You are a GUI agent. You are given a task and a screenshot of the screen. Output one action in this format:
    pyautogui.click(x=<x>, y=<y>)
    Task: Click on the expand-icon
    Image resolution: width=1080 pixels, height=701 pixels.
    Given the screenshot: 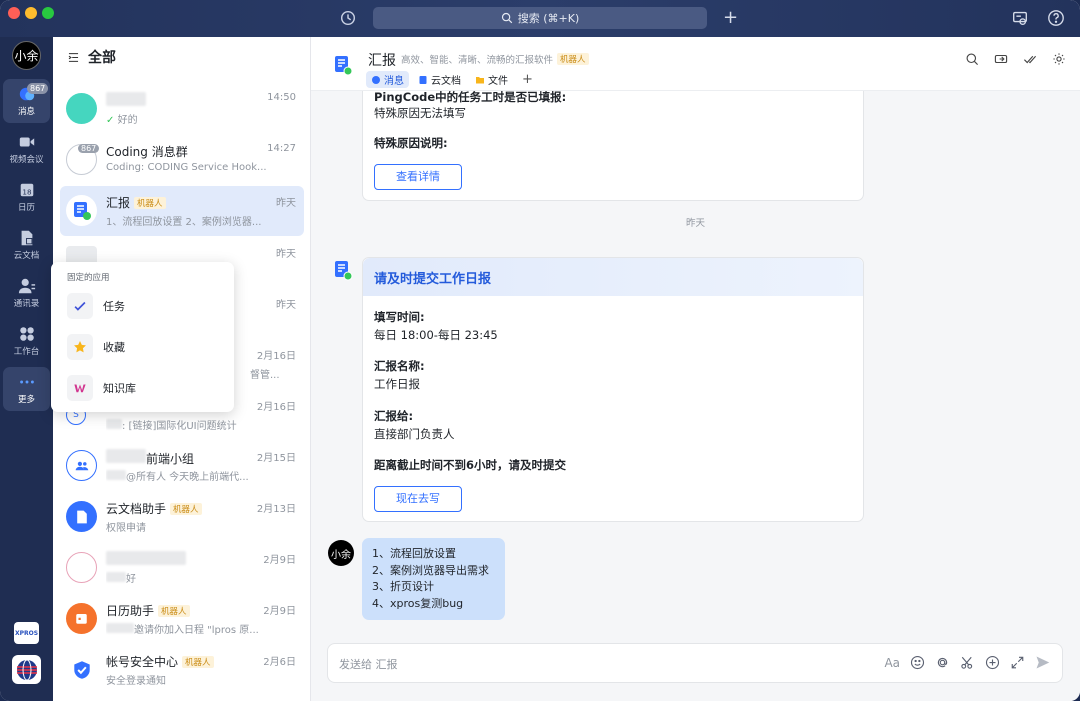 What is the action you would take?
    pyautogui.click(x=1017, y=662)
    